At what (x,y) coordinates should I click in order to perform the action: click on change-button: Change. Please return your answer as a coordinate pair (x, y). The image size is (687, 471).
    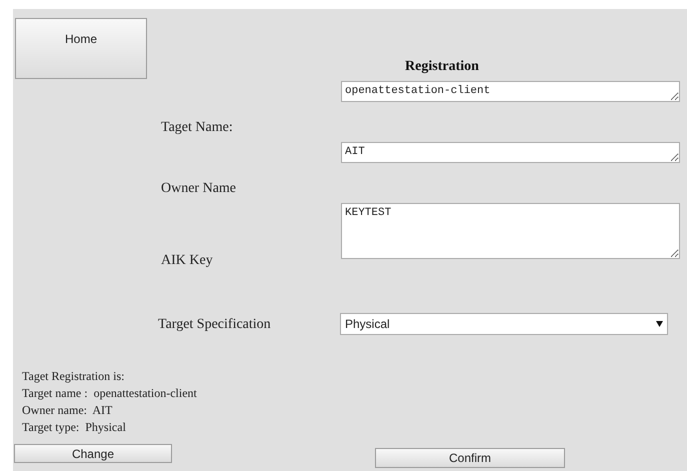
    Looking at the image, I should click on (93, 453).